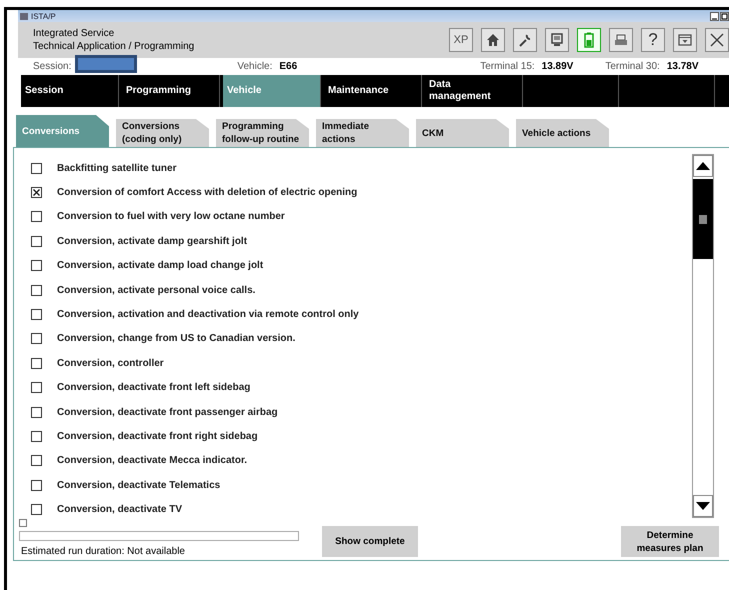 The width and height of the screenshot is (729, 590). Describe the element at coordinates (370, 541) in the screenshot. I see `action-button: Show complete` at that location.